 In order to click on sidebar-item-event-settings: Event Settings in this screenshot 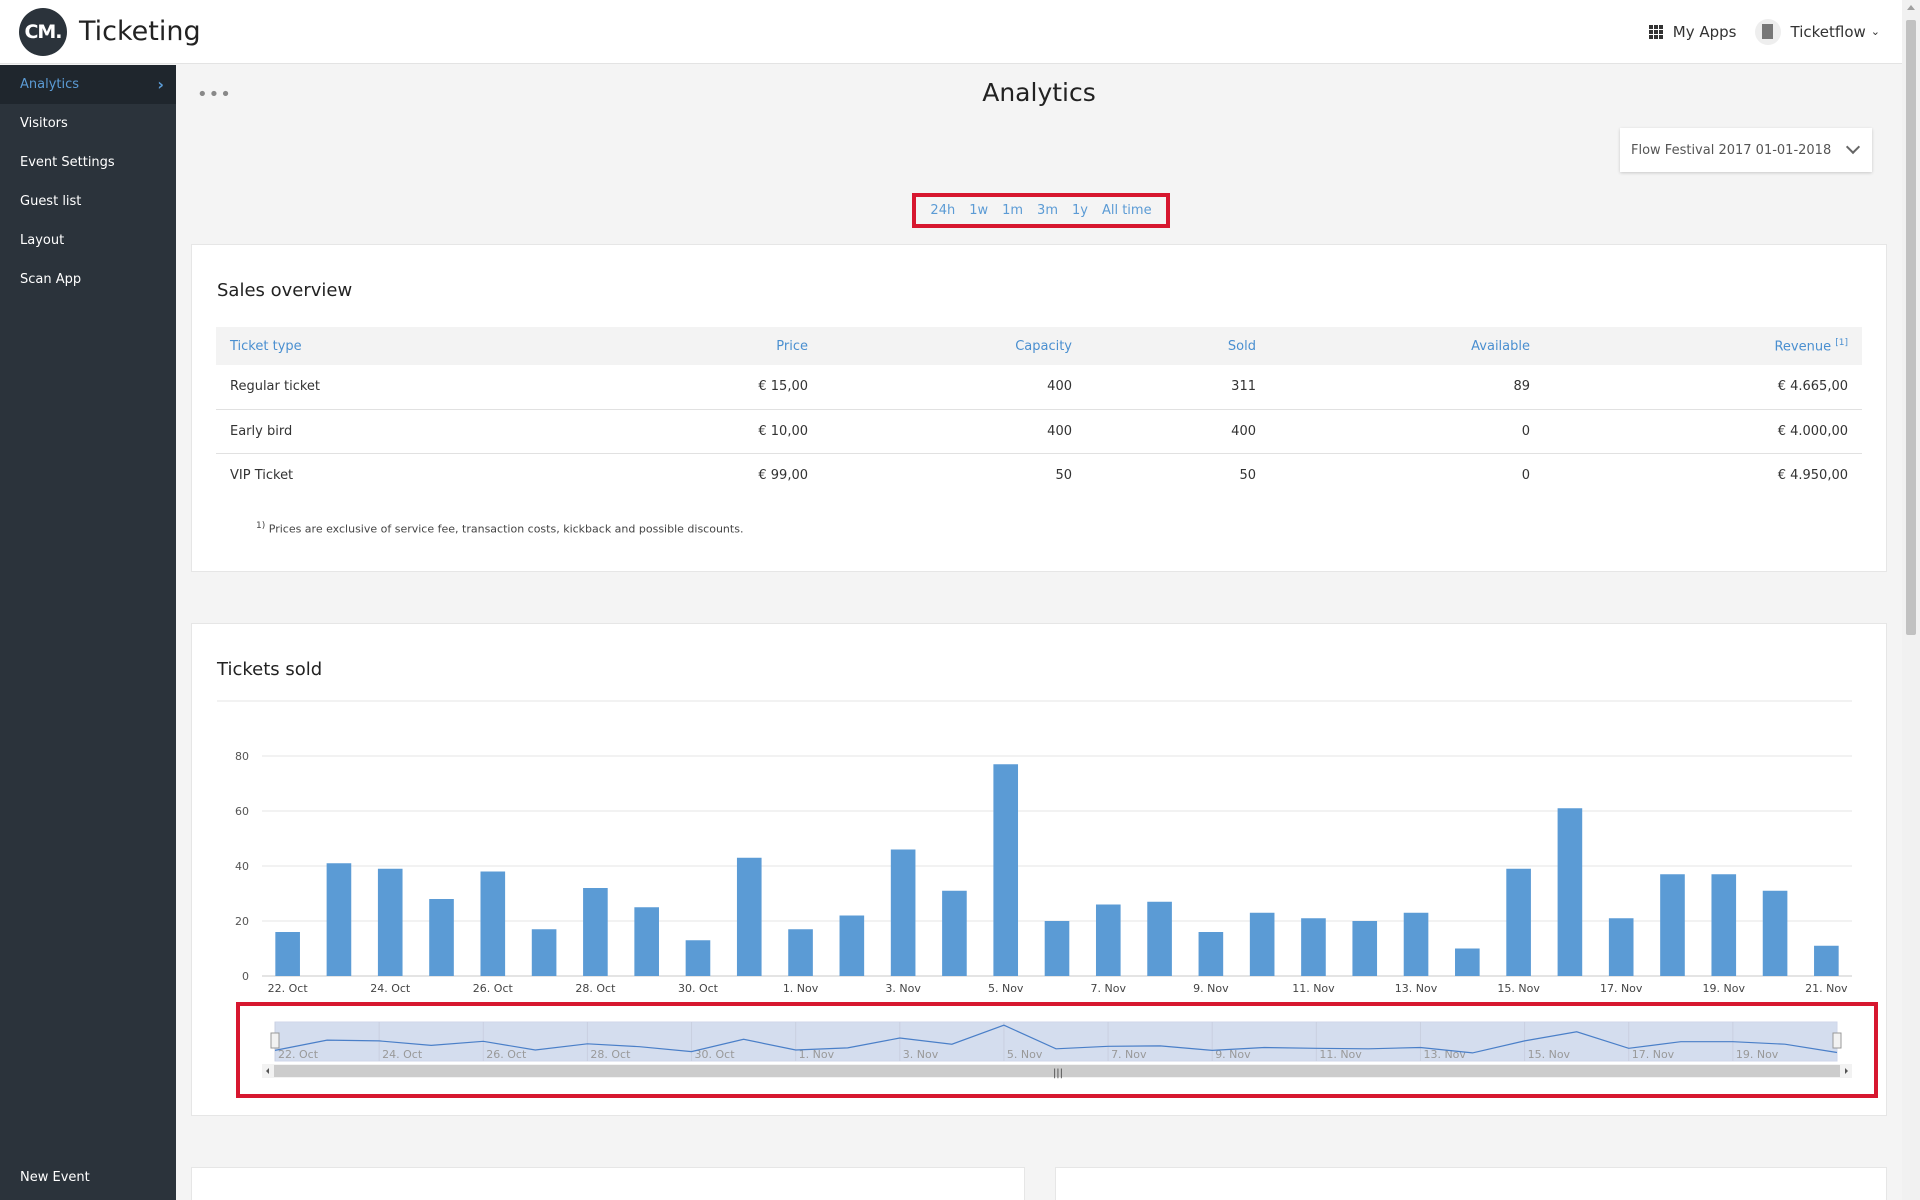, I will do `click(88, 162)`.